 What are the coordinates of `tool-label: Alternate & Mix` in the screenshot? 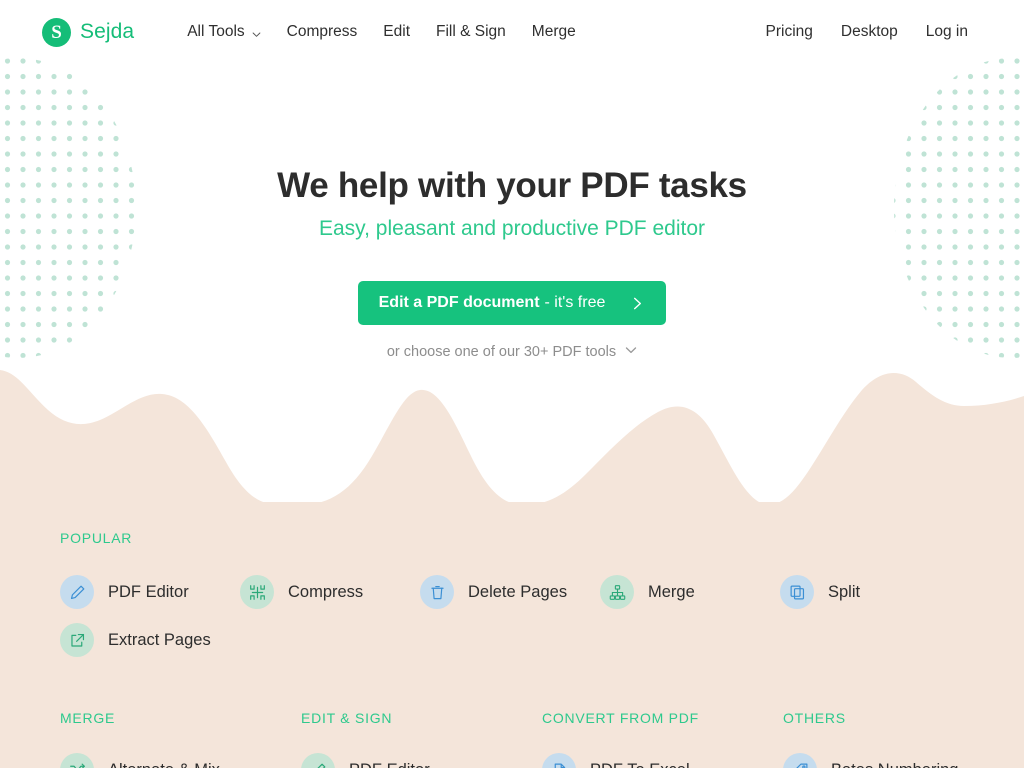 It's located at (164, 764).